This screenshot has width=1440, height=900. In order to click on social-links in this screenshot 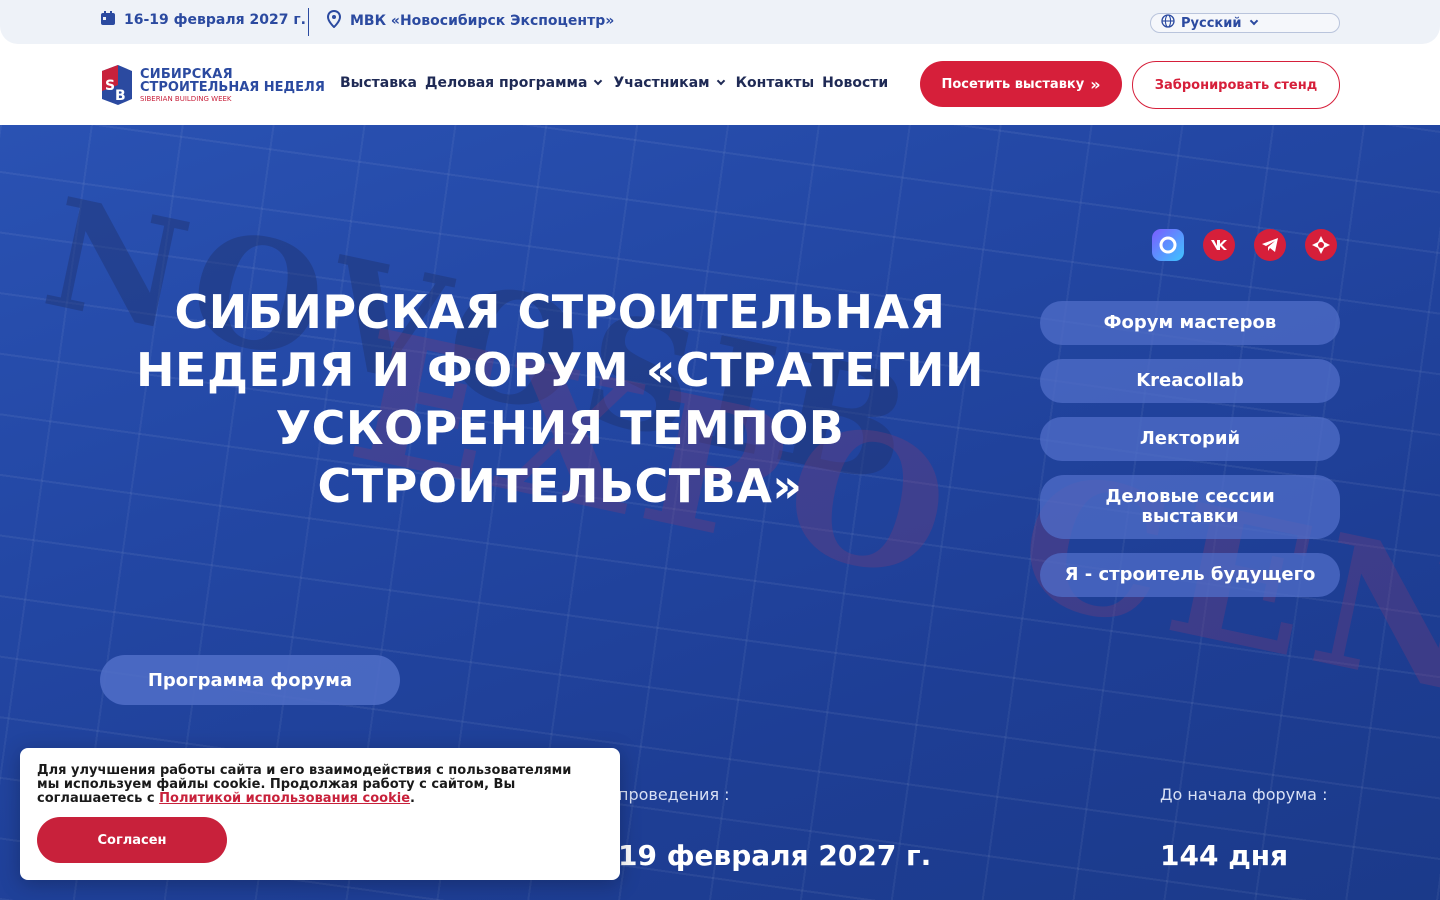, I will do `click(1244, 245)`.